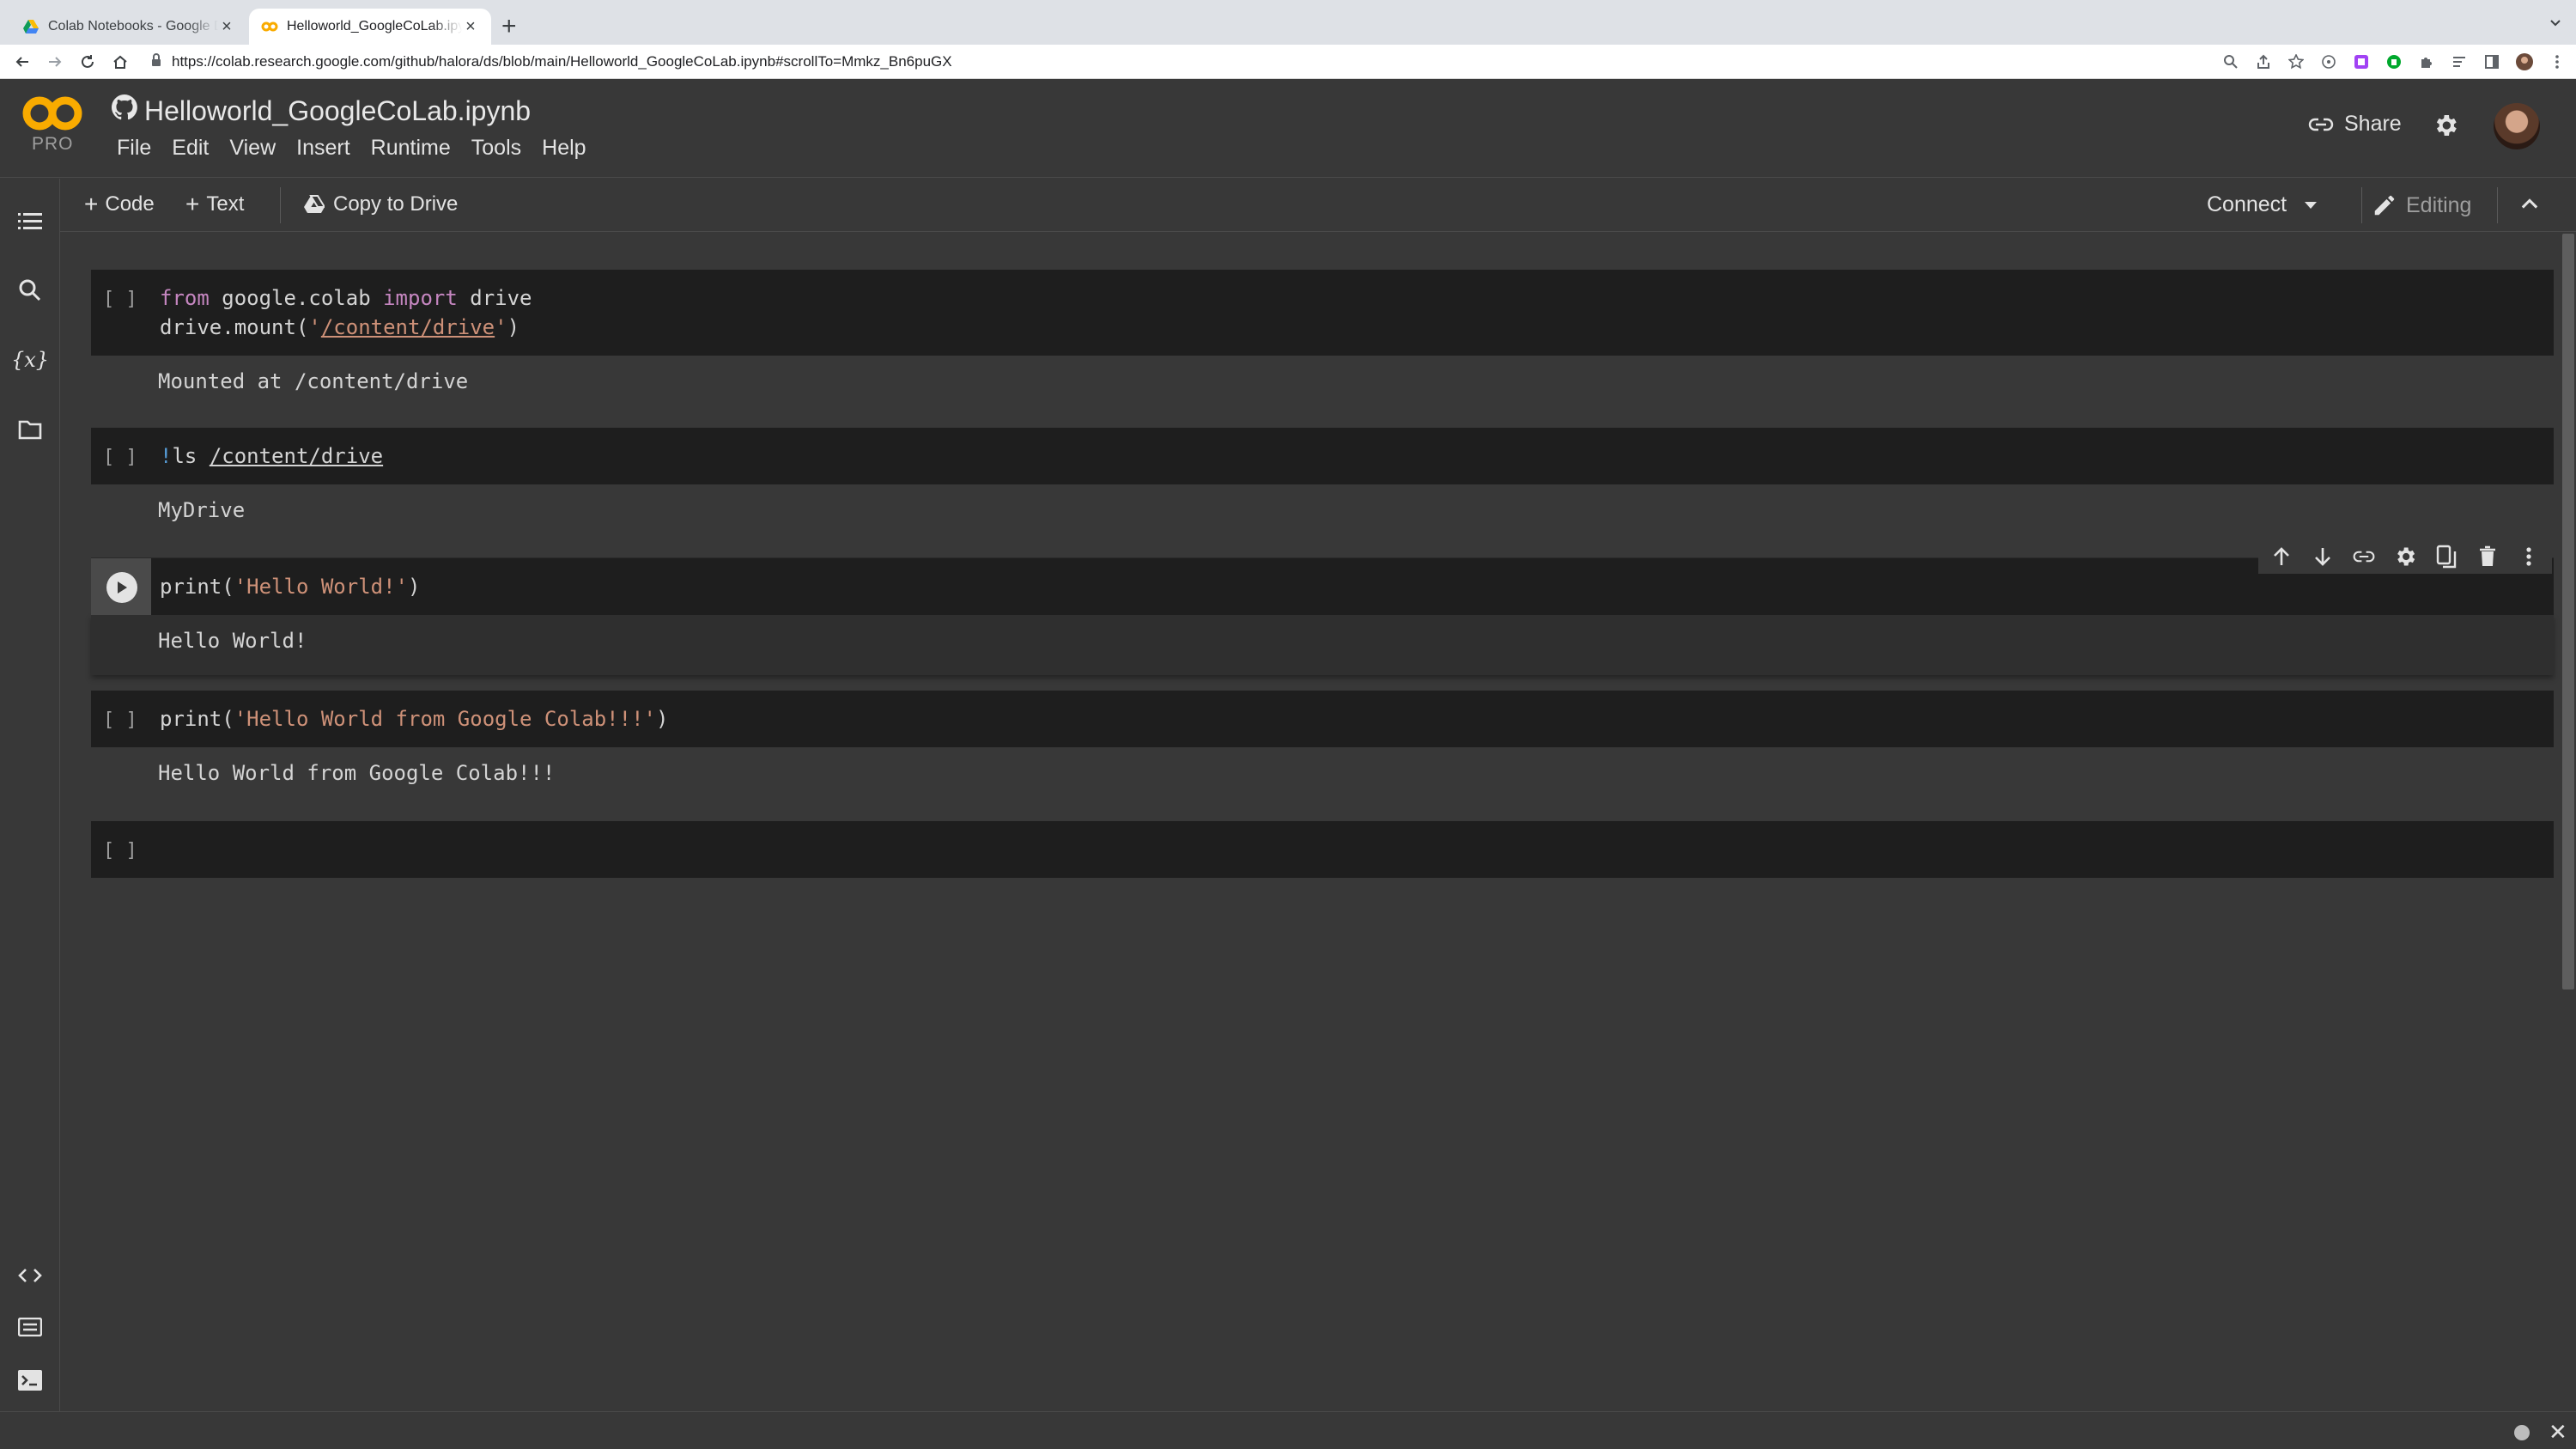  Describe the element at coordinates (2421, 205) in the screenshot. I see `editing-mode-button: Editing` at that location.